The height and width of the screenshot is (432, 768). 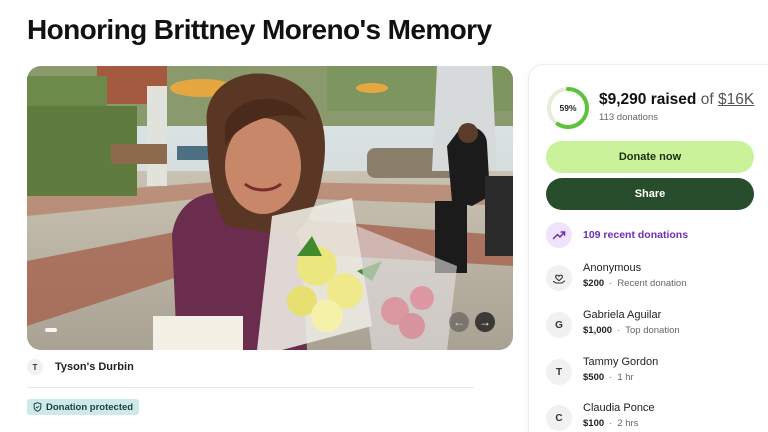 I want to click on donor-name: Tammy Gordon, so click(x=621, y=362).